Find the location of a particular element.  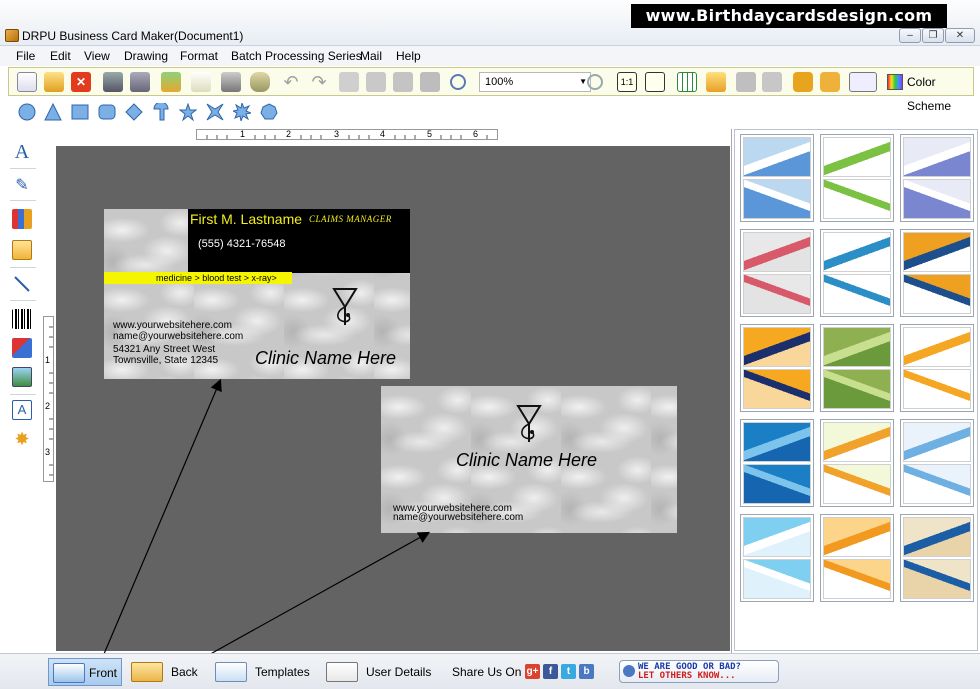

new-icon is located at coordinates (27, 82).